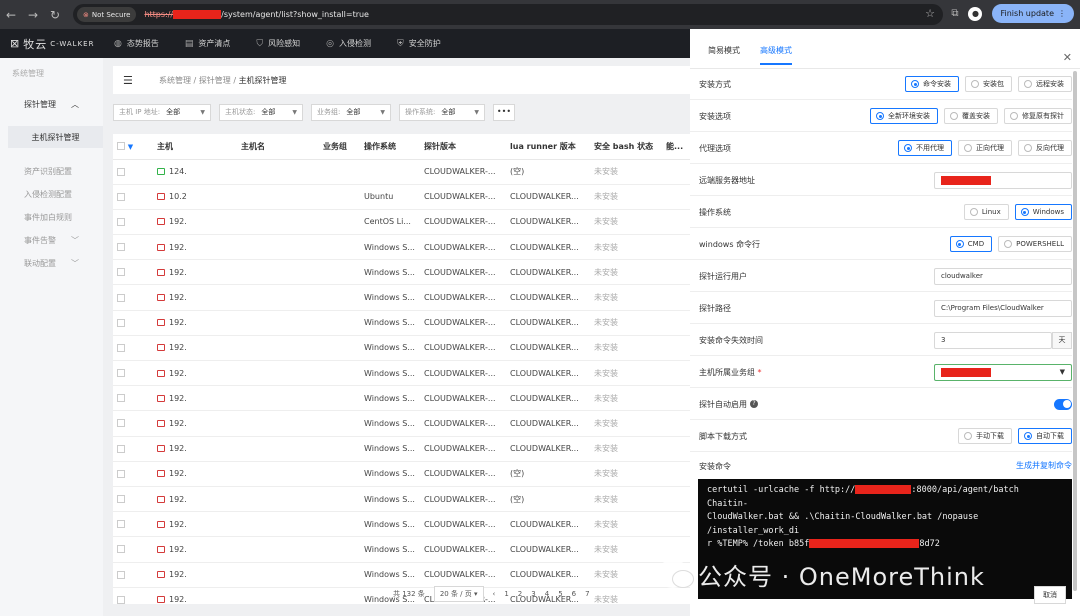 The height and width of the screenshot is (616, 1080). What do you see at coordinates (121, 146) in the screenshot?
I see `select-all-checkbox` at bounding box center [121, 146].